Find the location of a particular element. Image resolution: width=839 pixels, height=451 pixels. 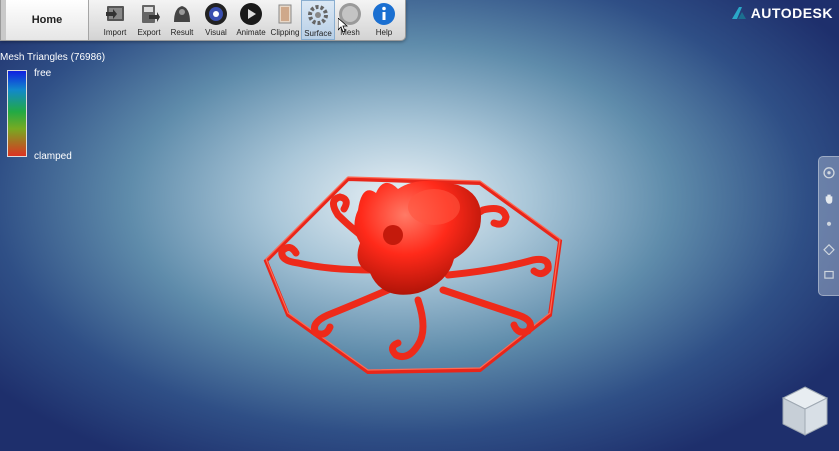

import-button: Import is located at coordinates (115, 20).